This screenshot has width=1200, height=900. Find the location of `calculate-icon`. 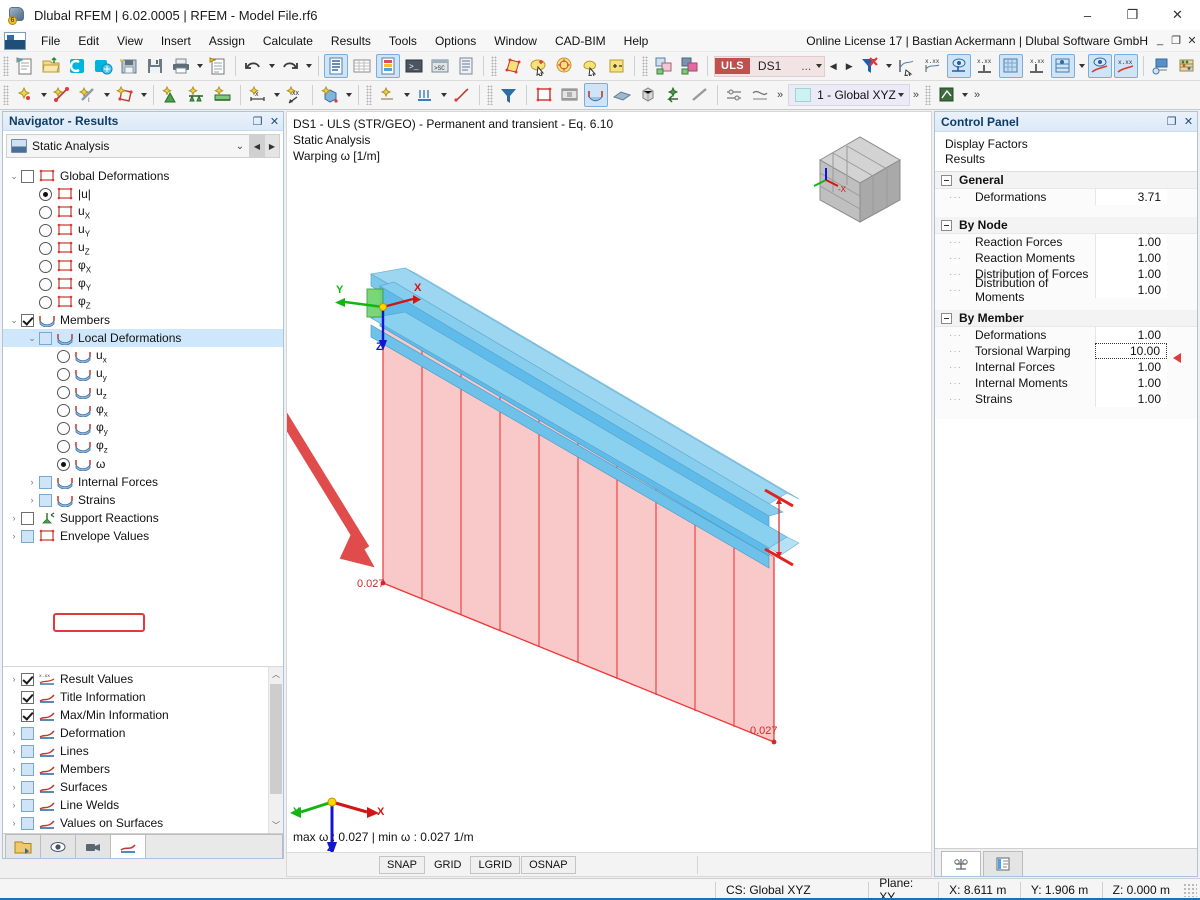

calculate-icon is located at coordinates (509, 95).